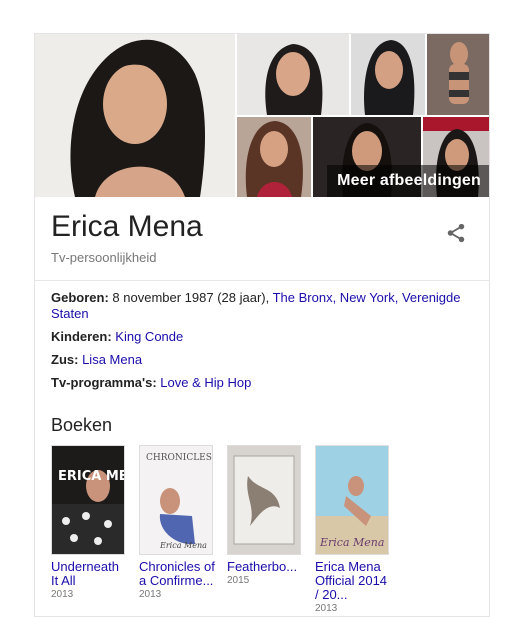  What do you see at coordinates (263, 337) in the screenshot?
I see `fact-children: Kinderen: King Conde` at bounding box center [263, 337].